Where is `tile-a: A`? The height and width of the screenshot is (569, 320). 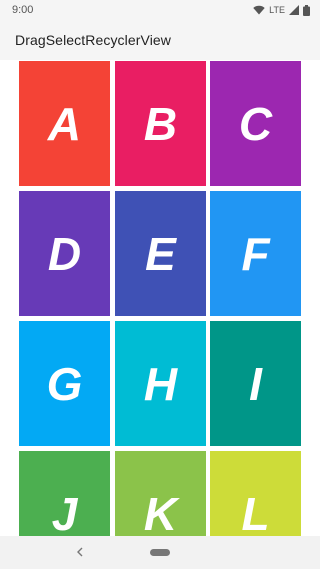
tile-a: A is located at coordinates (64, 123).